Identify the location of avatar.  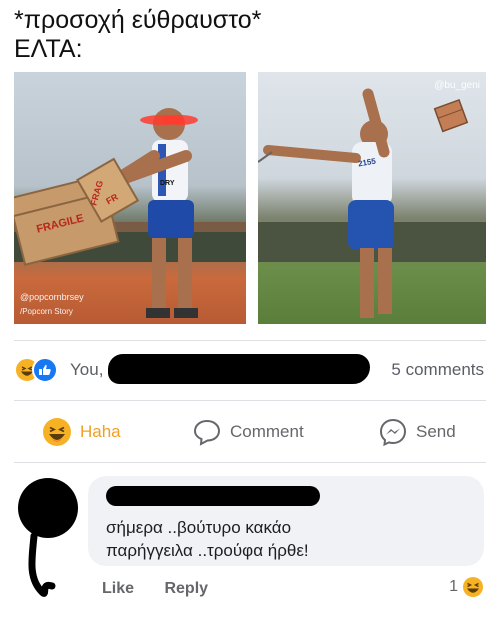
(48, 537).